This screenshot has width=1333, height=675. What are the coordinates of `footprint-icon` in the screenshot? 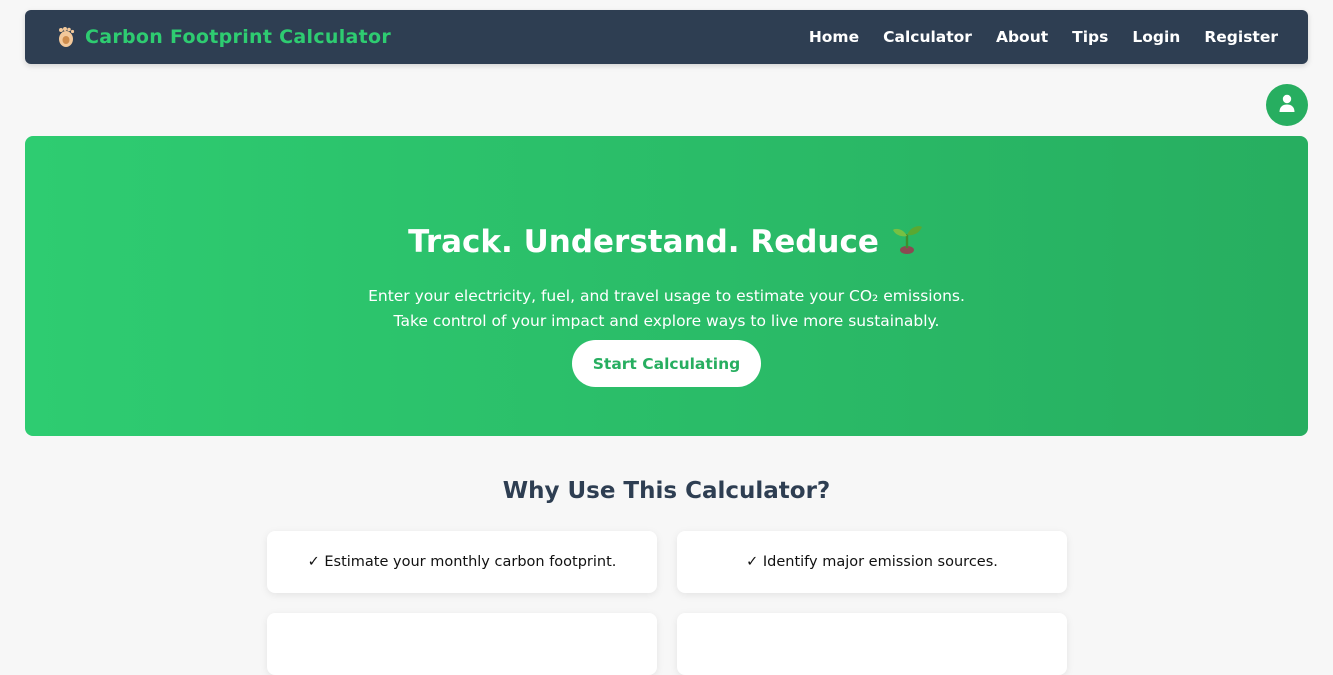 It's located at (66, 37).